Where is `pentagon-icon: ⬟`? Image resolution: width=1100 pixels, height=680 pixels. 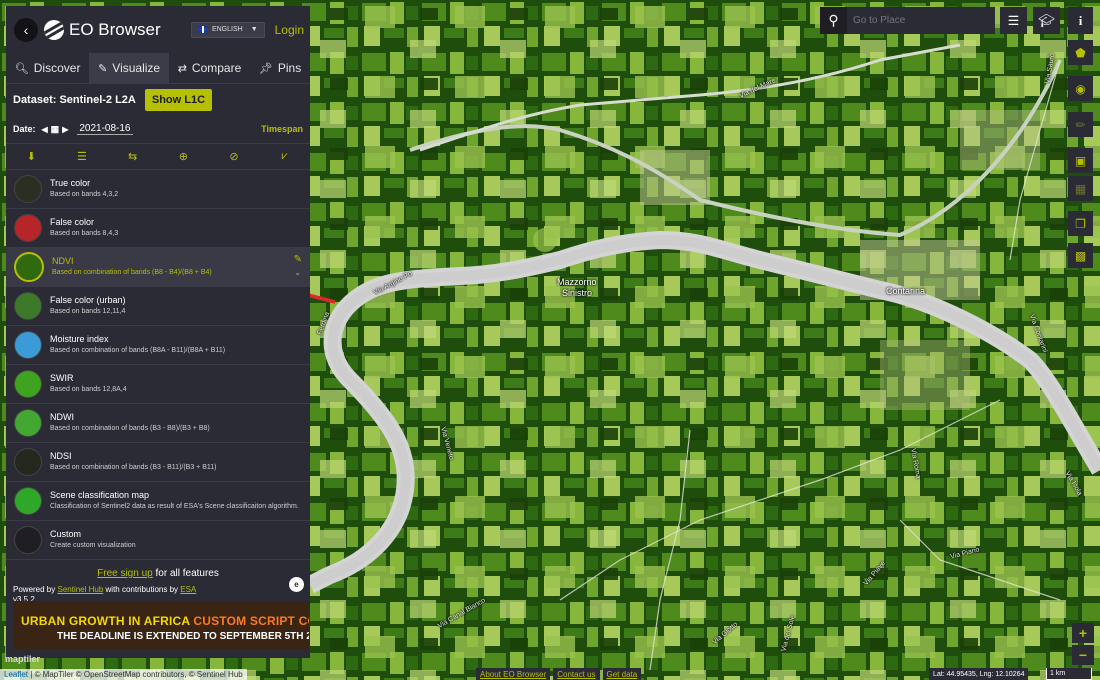 pentagon-icon: ⬟ is located at coordinates (1080, 52).